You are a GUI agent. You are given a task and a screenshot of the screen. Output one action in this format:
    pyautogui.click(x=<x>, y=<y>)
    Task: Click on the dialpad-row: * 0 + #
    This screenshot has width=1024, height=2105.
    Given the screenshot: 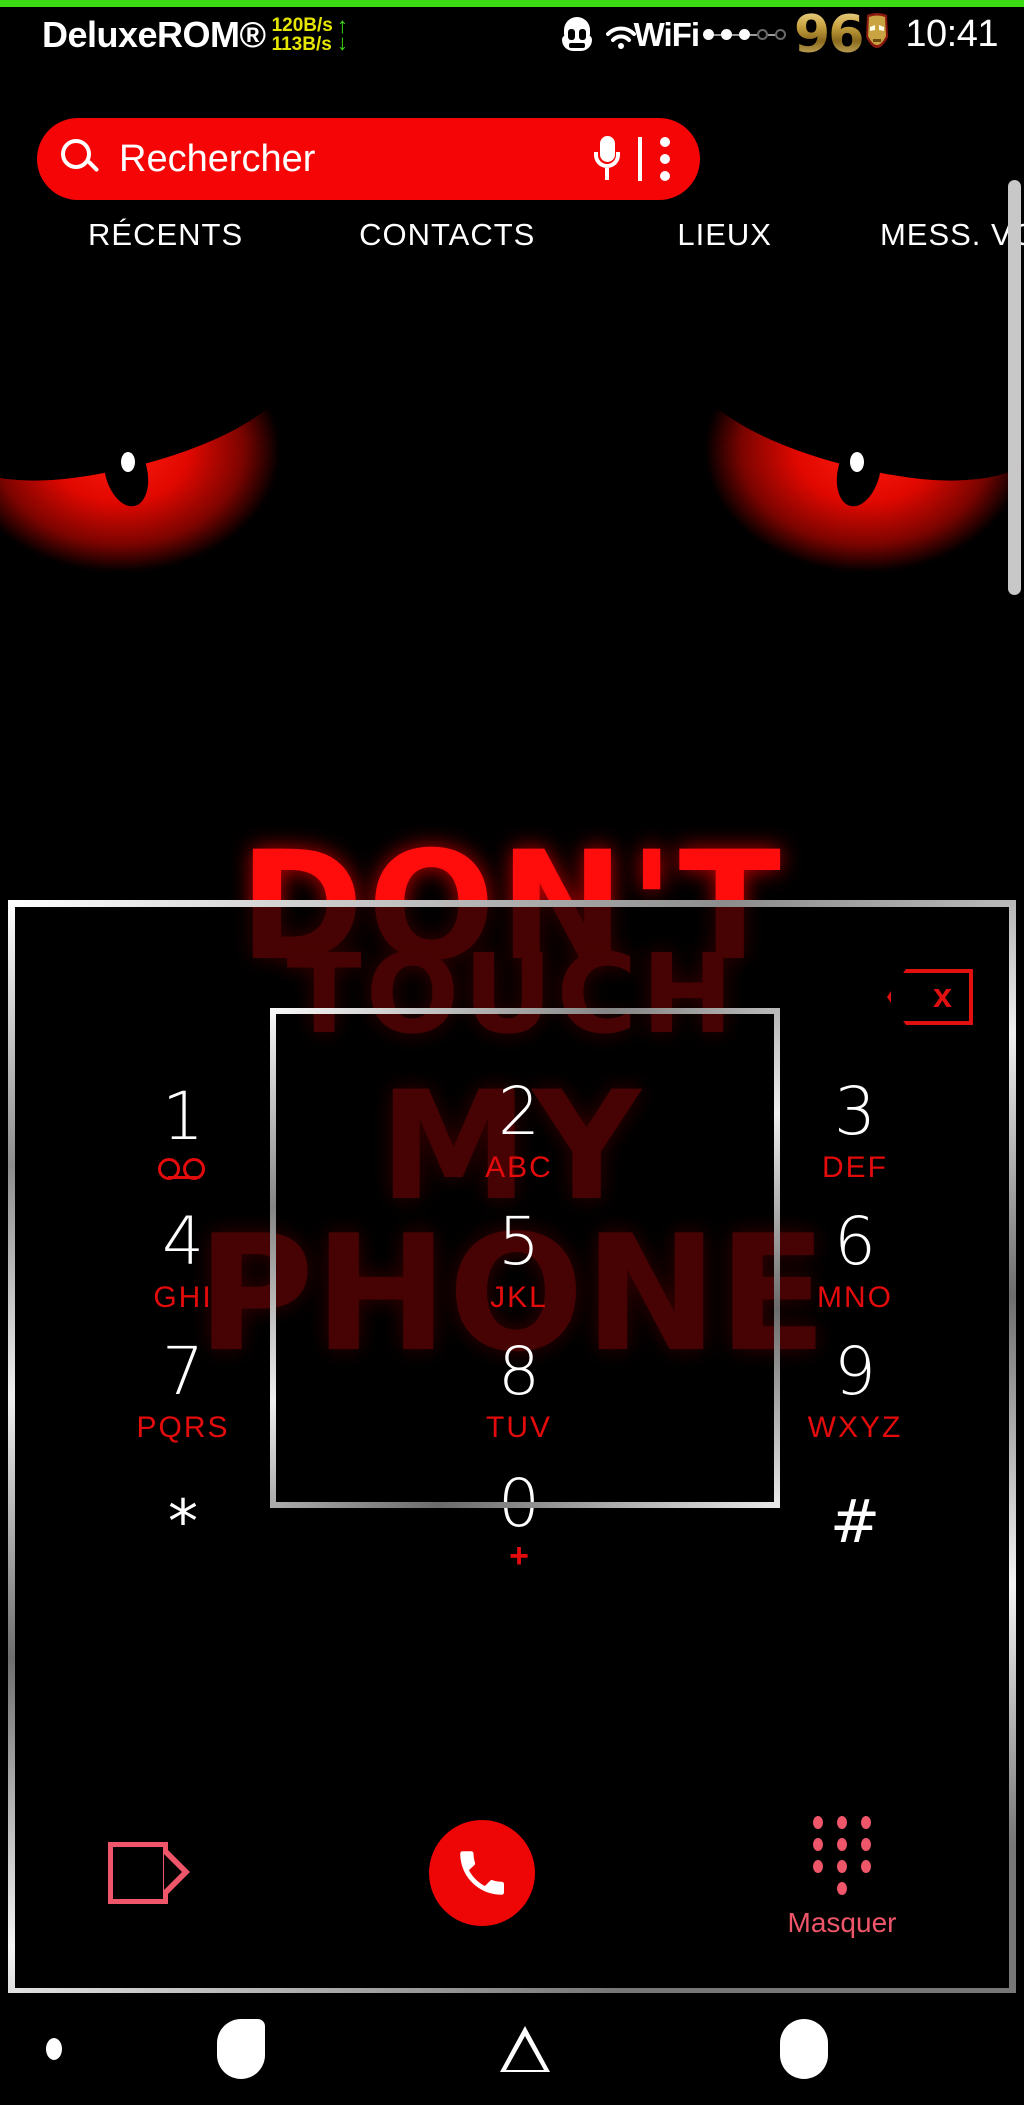 What is the action you would take?
    pyautogui.click(x=512, y=1522)
    